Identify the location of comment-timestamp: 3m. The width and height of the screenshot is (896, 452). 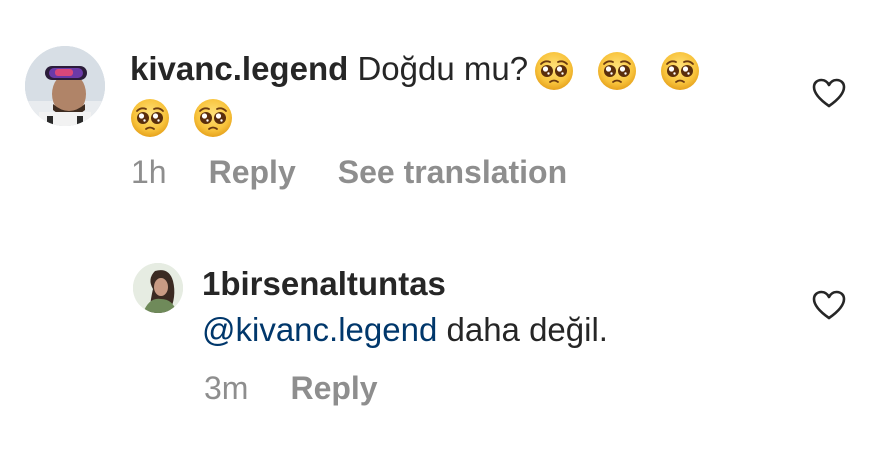
(226, 388).